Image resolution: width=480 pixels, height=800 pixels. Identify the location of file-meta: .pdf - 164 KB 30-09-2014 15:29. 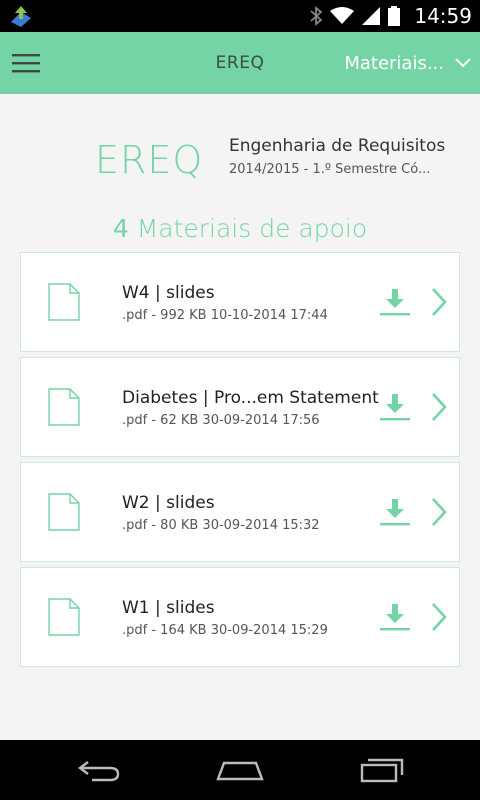
(225, 630).